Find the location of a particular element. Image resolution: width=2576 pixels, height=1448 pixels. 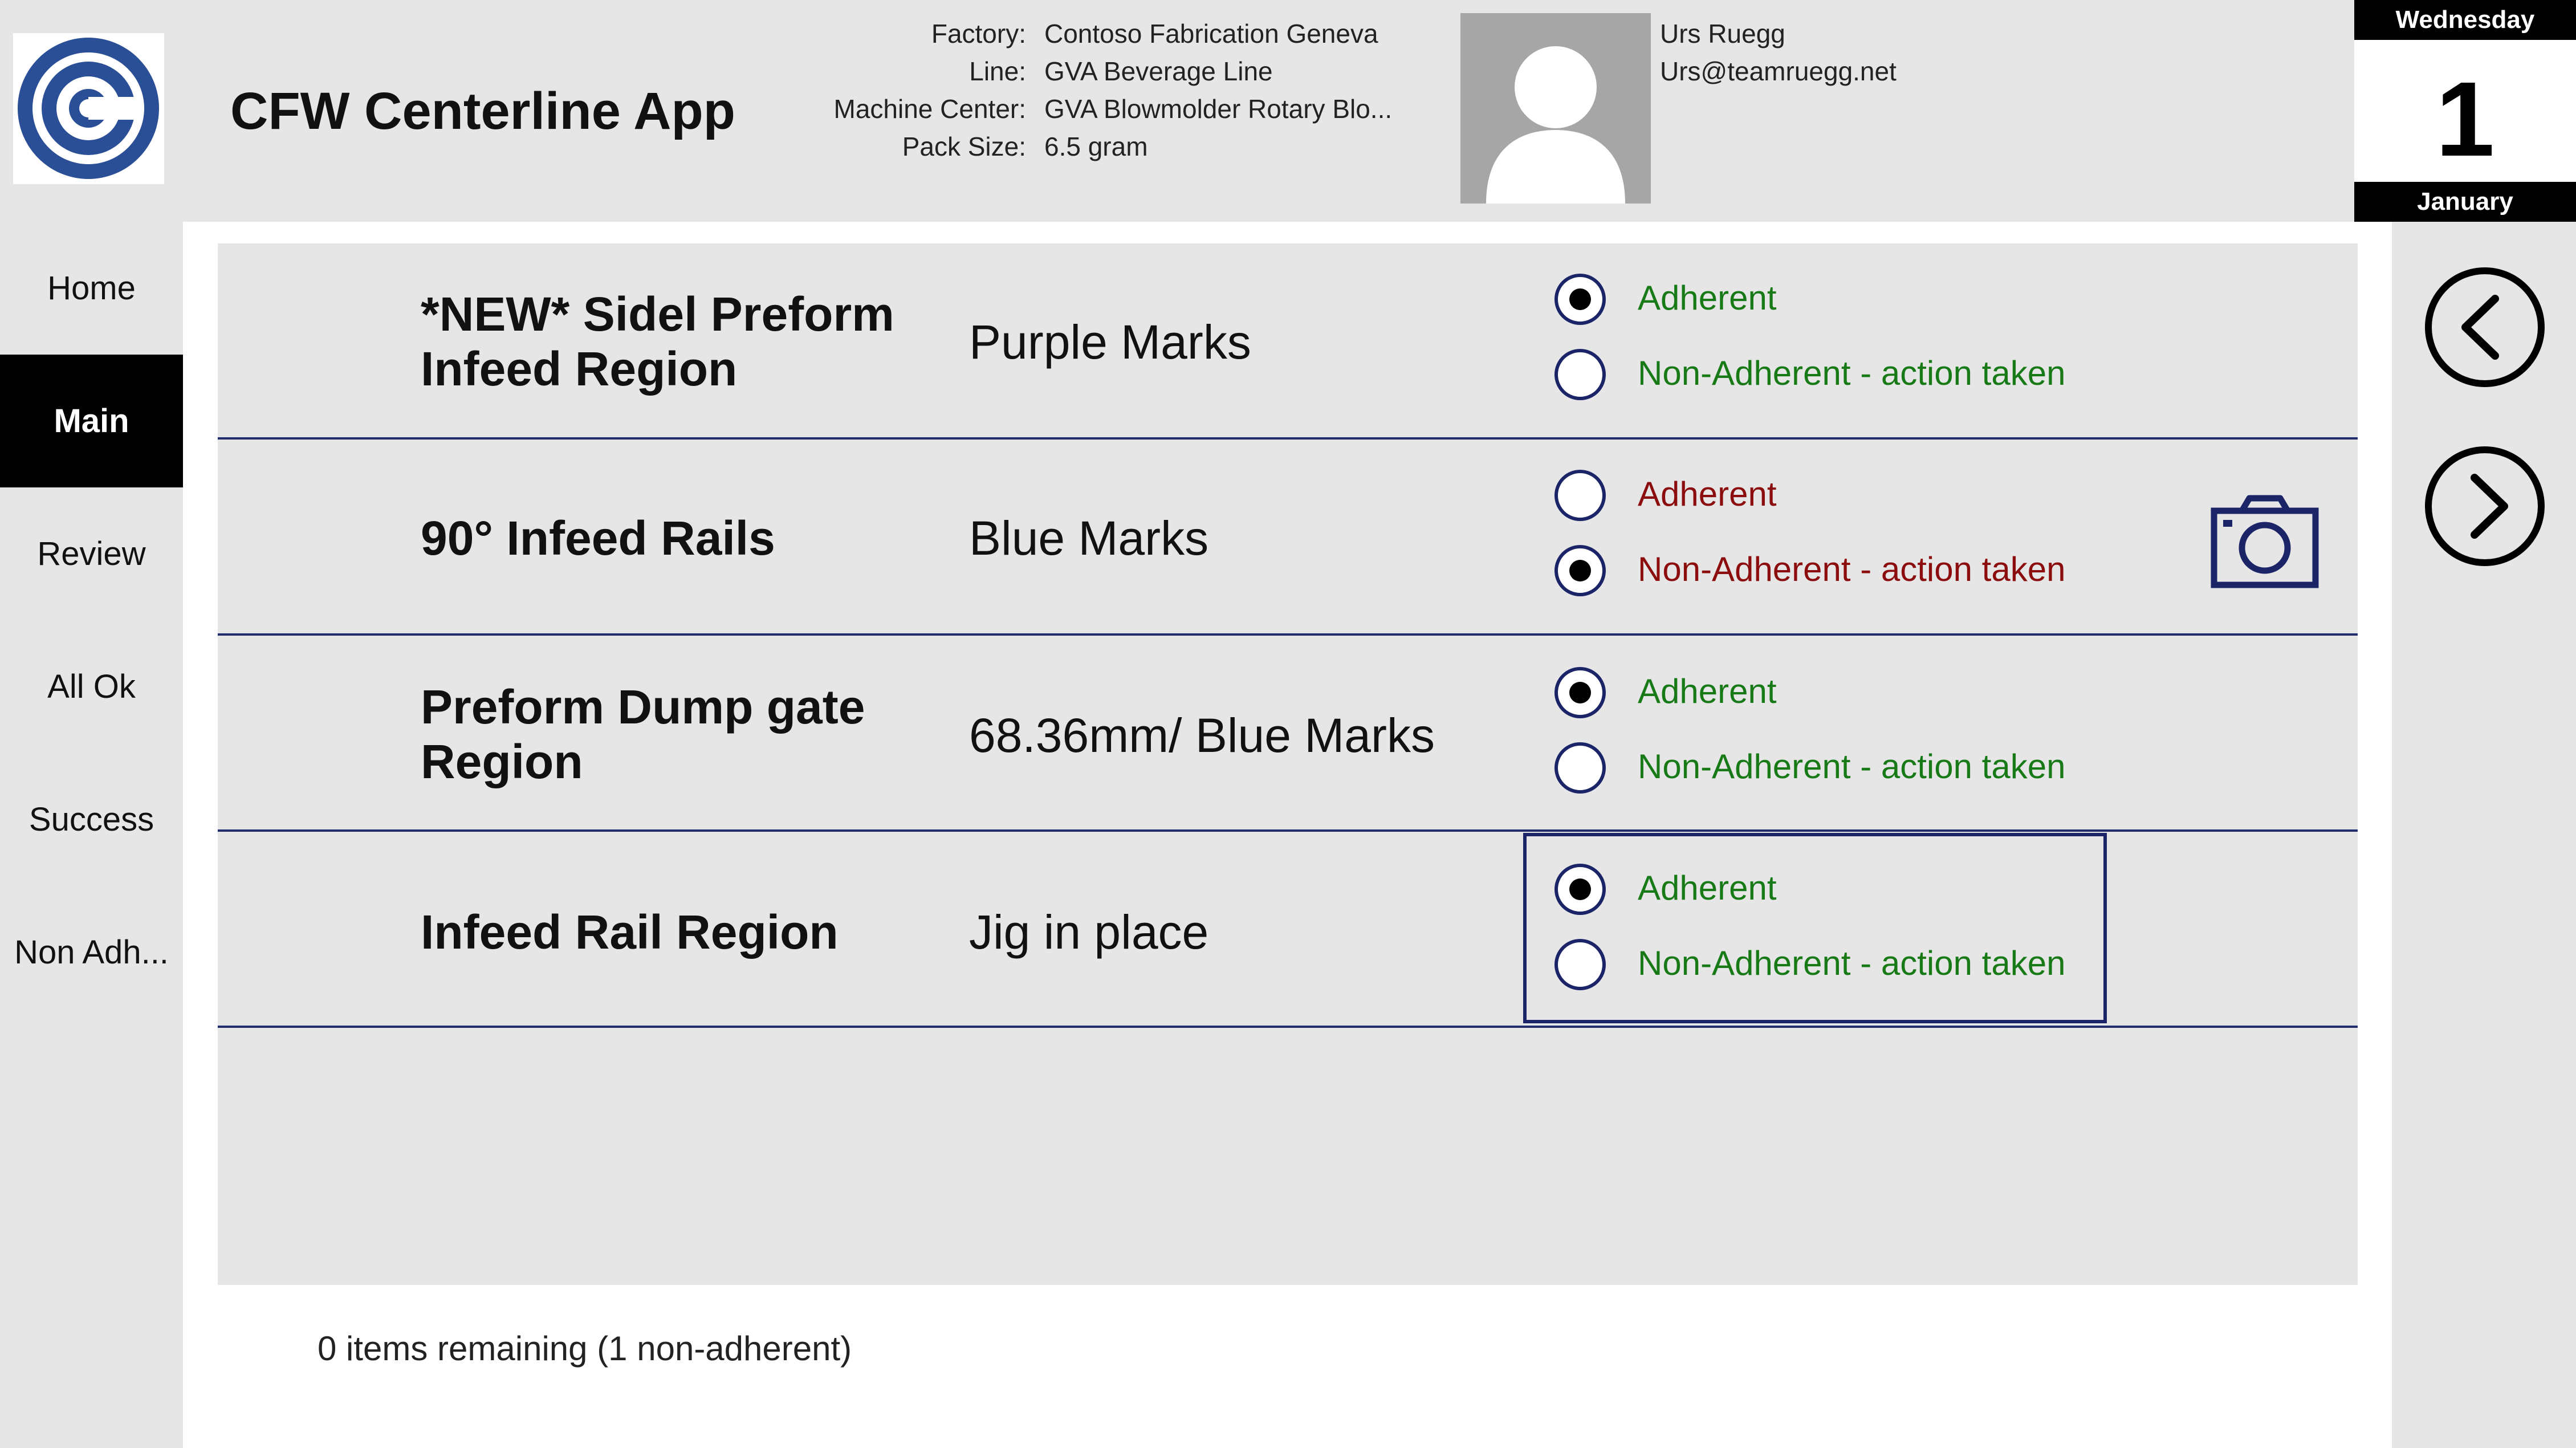

app-title: CFW Centerline App is located at coordinates (482, 111).